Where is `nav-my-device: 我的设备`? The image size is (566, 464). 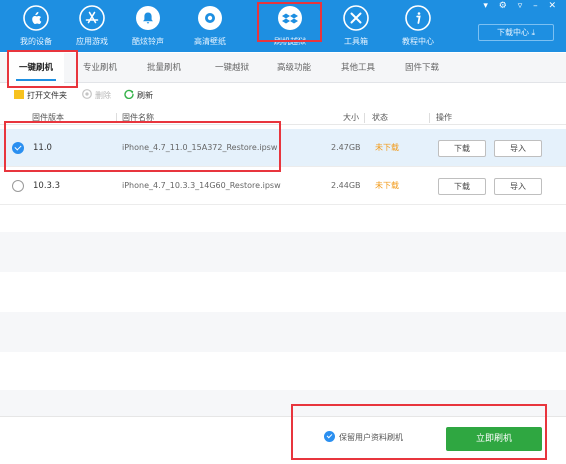 nav-my-device: 我的设备 is located at coordinates (36, 26).